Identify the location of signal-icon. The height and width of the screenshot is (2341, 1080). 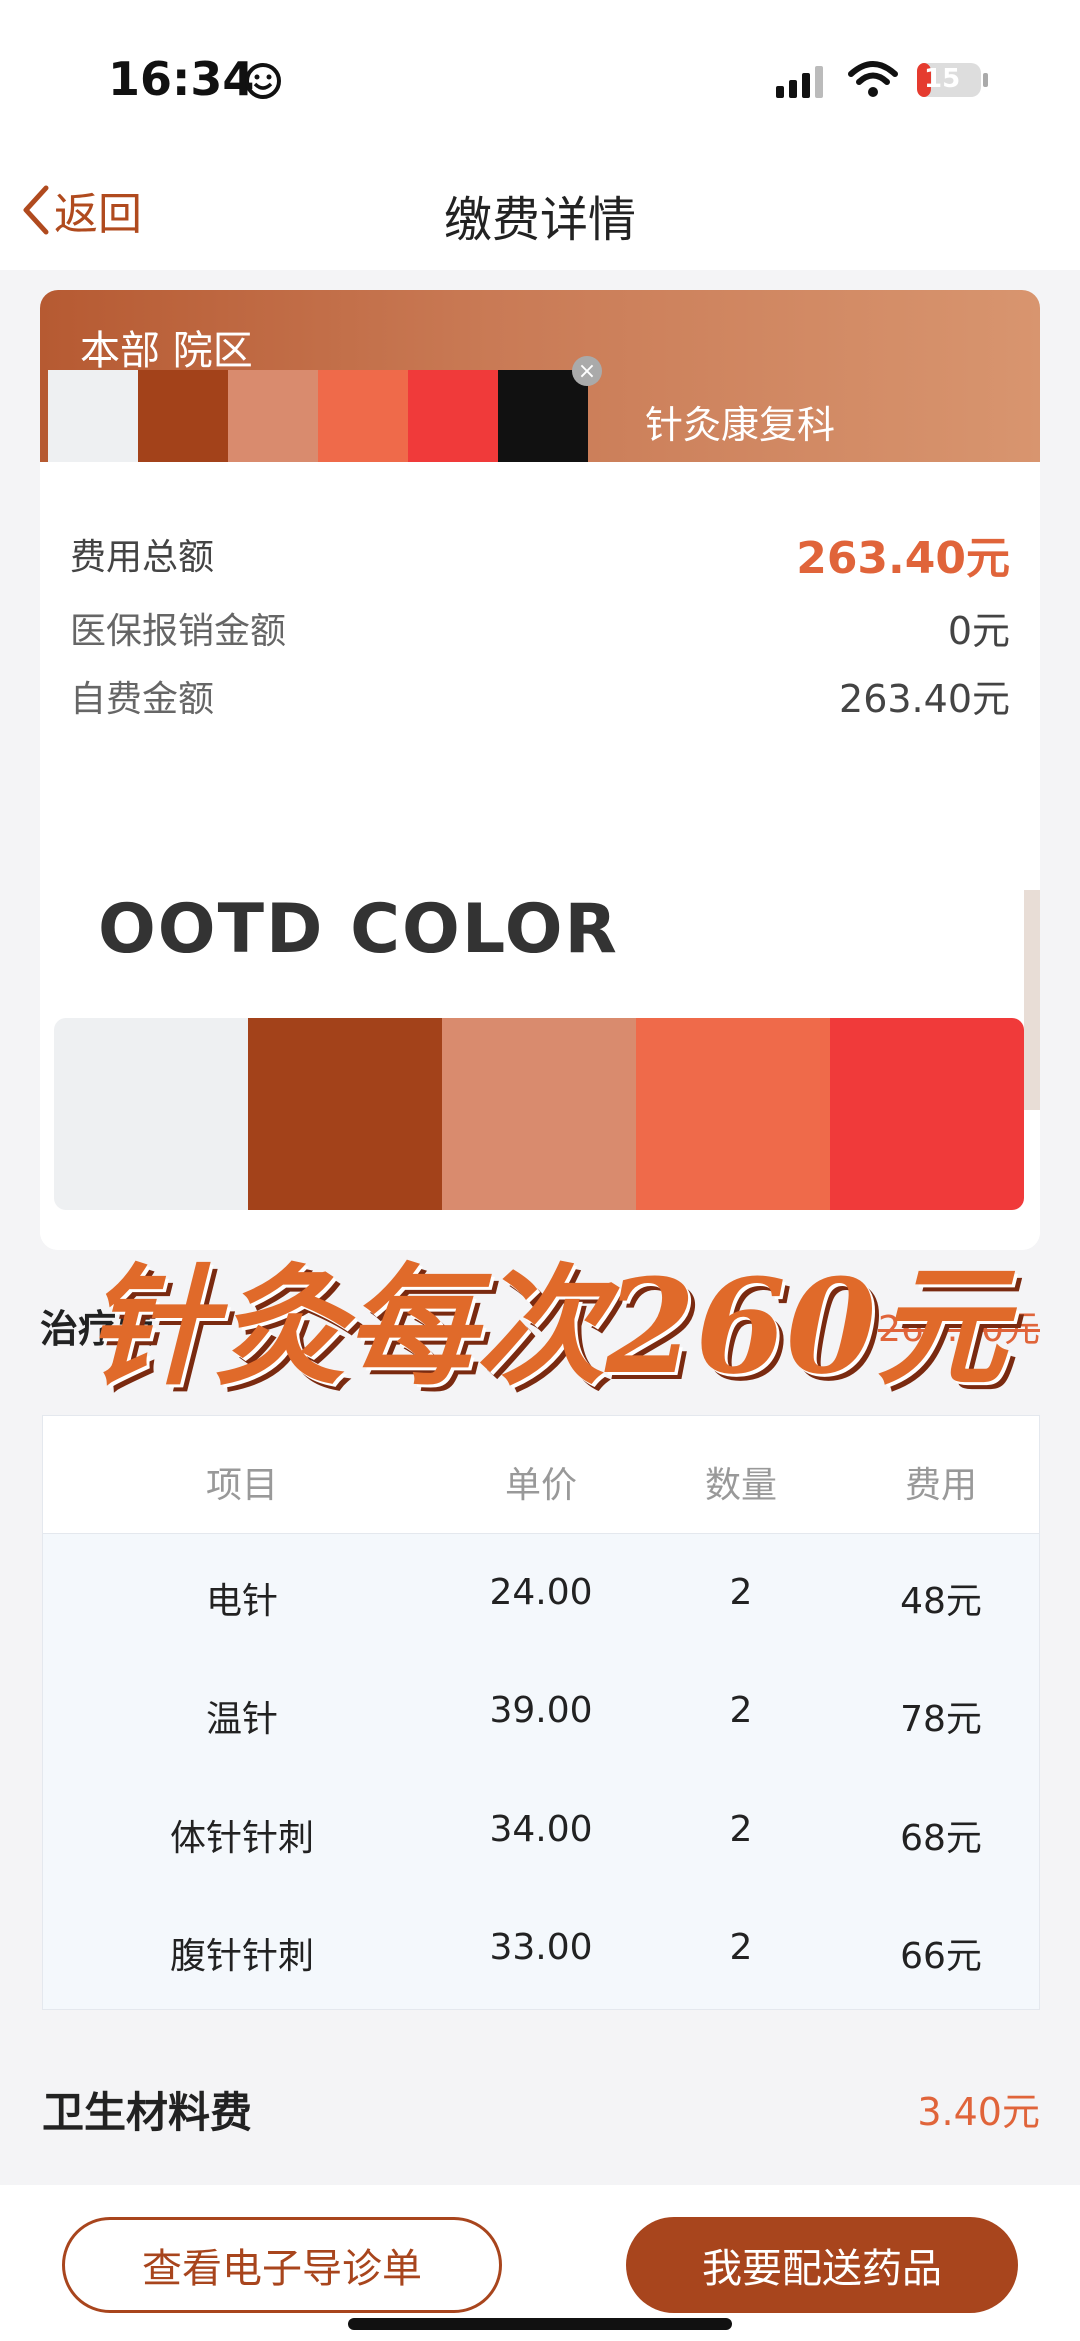
(799, 82).